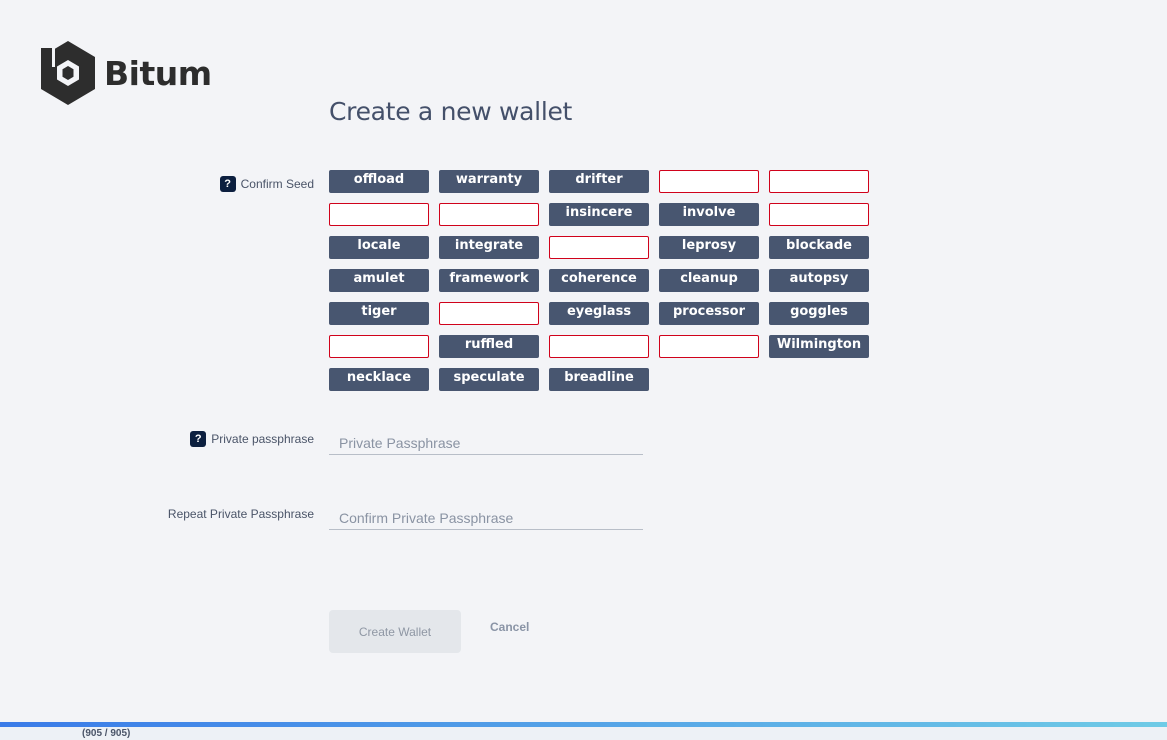 Image resolution: width=1167 pixels, height=740 pixels. What do you see at coordinates (106, 733) in the screenshot?
I see `progress-count: (905 / 905)` at bounding box center [106, 733].